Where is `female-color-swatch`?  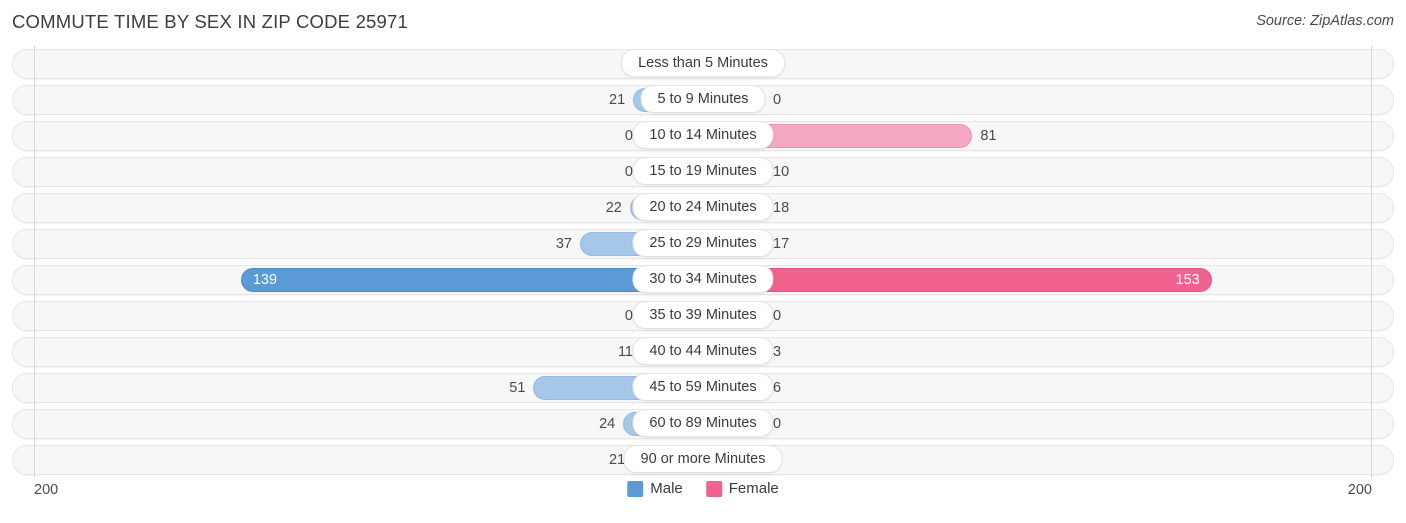 female-color-swatch is located at coordinates (713, 488).